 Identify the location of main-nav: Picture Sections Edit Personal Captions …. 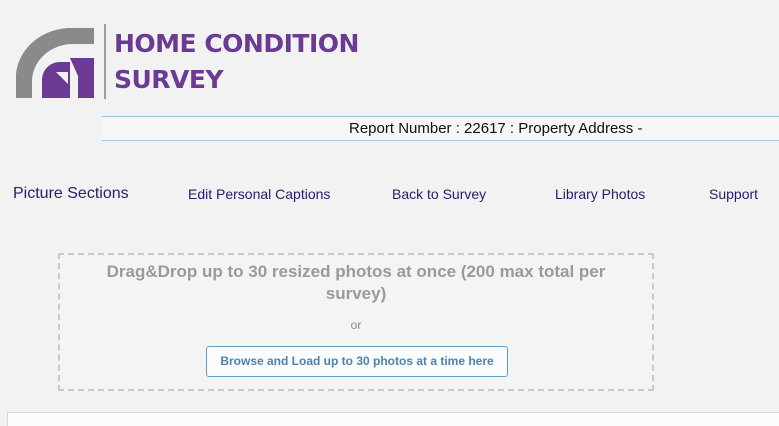
(389, 196).